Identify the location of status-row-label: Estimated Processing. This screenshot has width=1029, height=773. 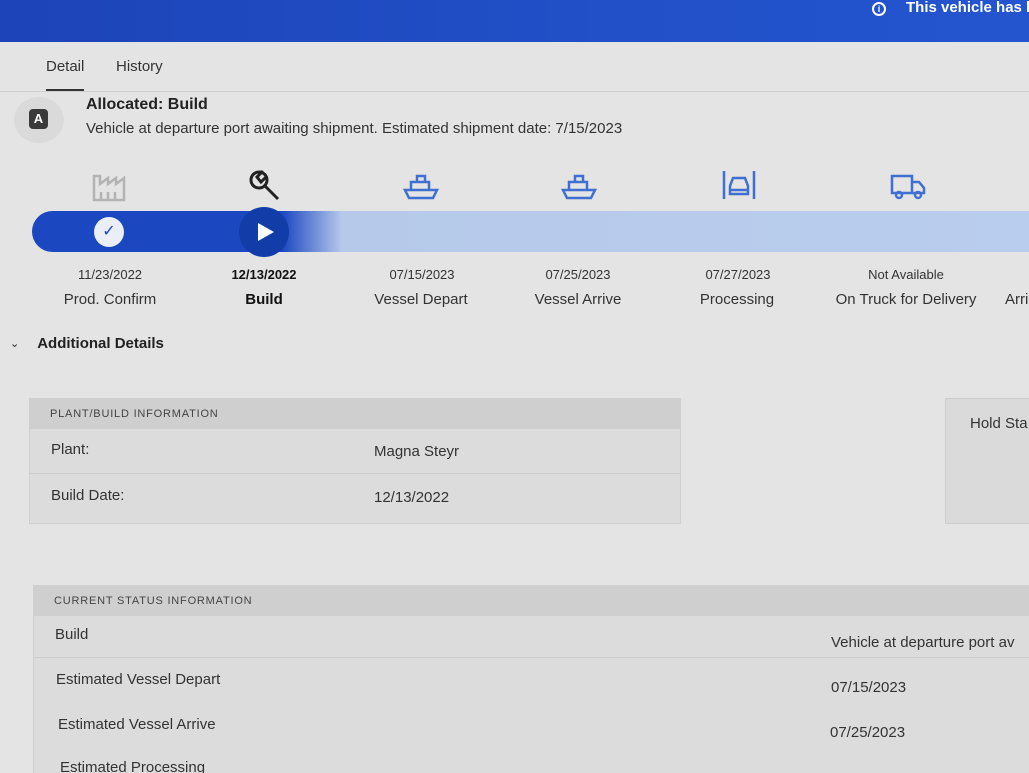
(133, 766).